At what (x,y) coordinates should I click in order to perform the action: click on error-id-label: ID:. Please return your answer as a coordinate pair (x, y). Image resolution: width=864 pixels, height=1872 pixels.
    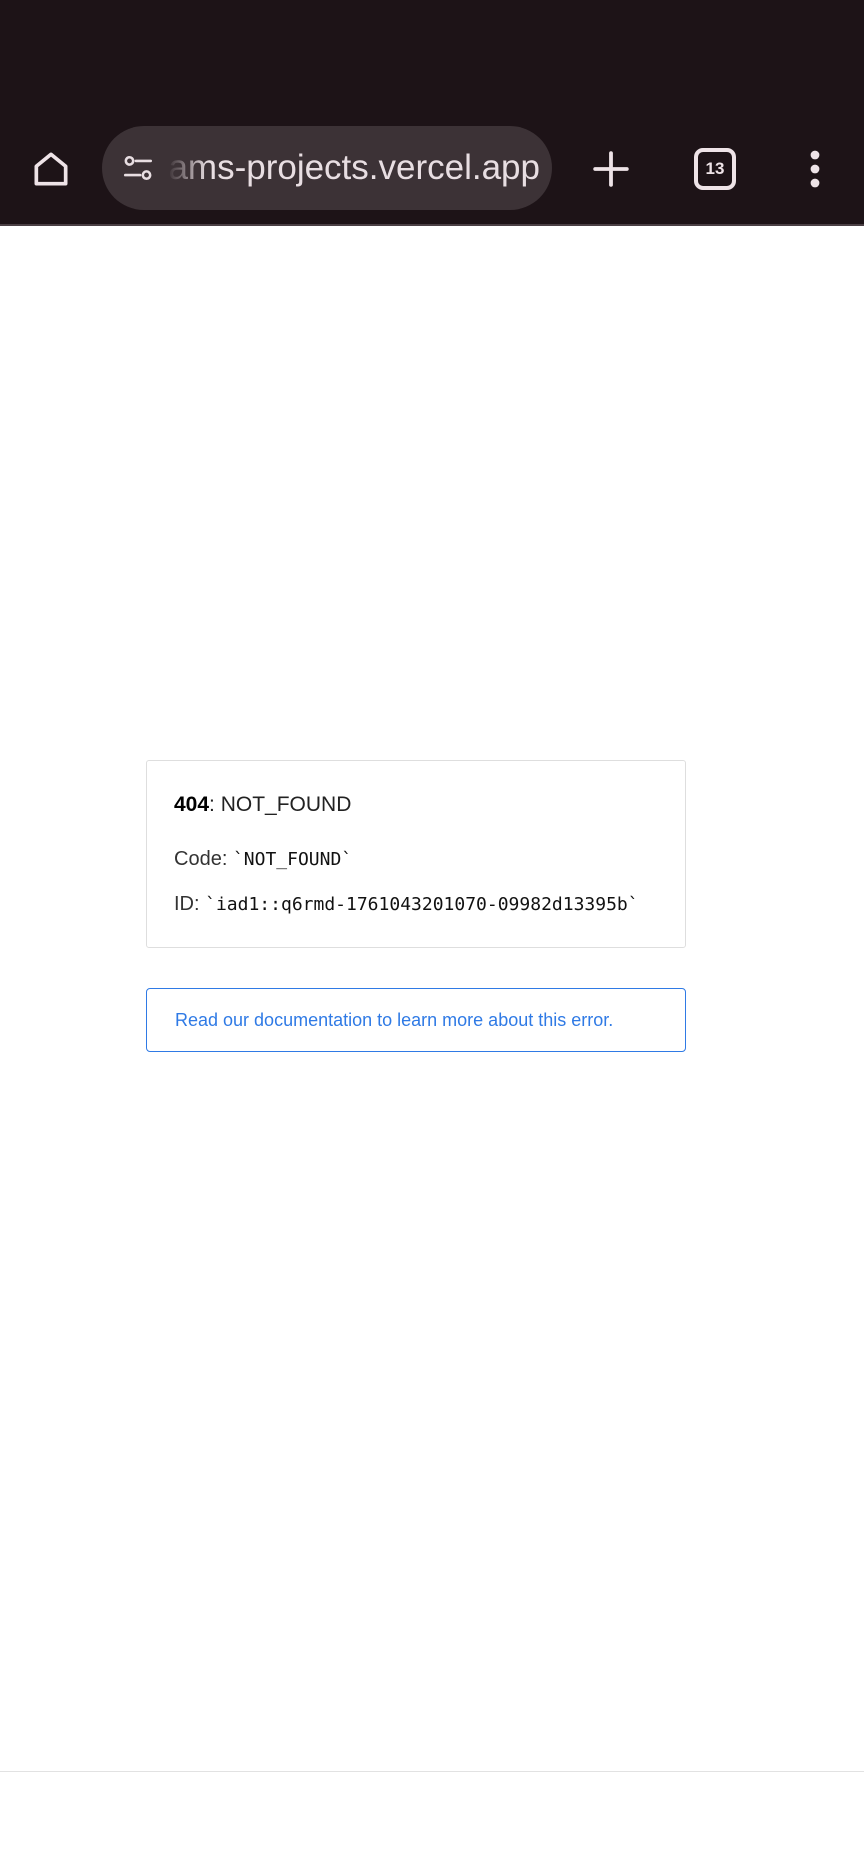
    Looking at the image, I should click on (187, 904).